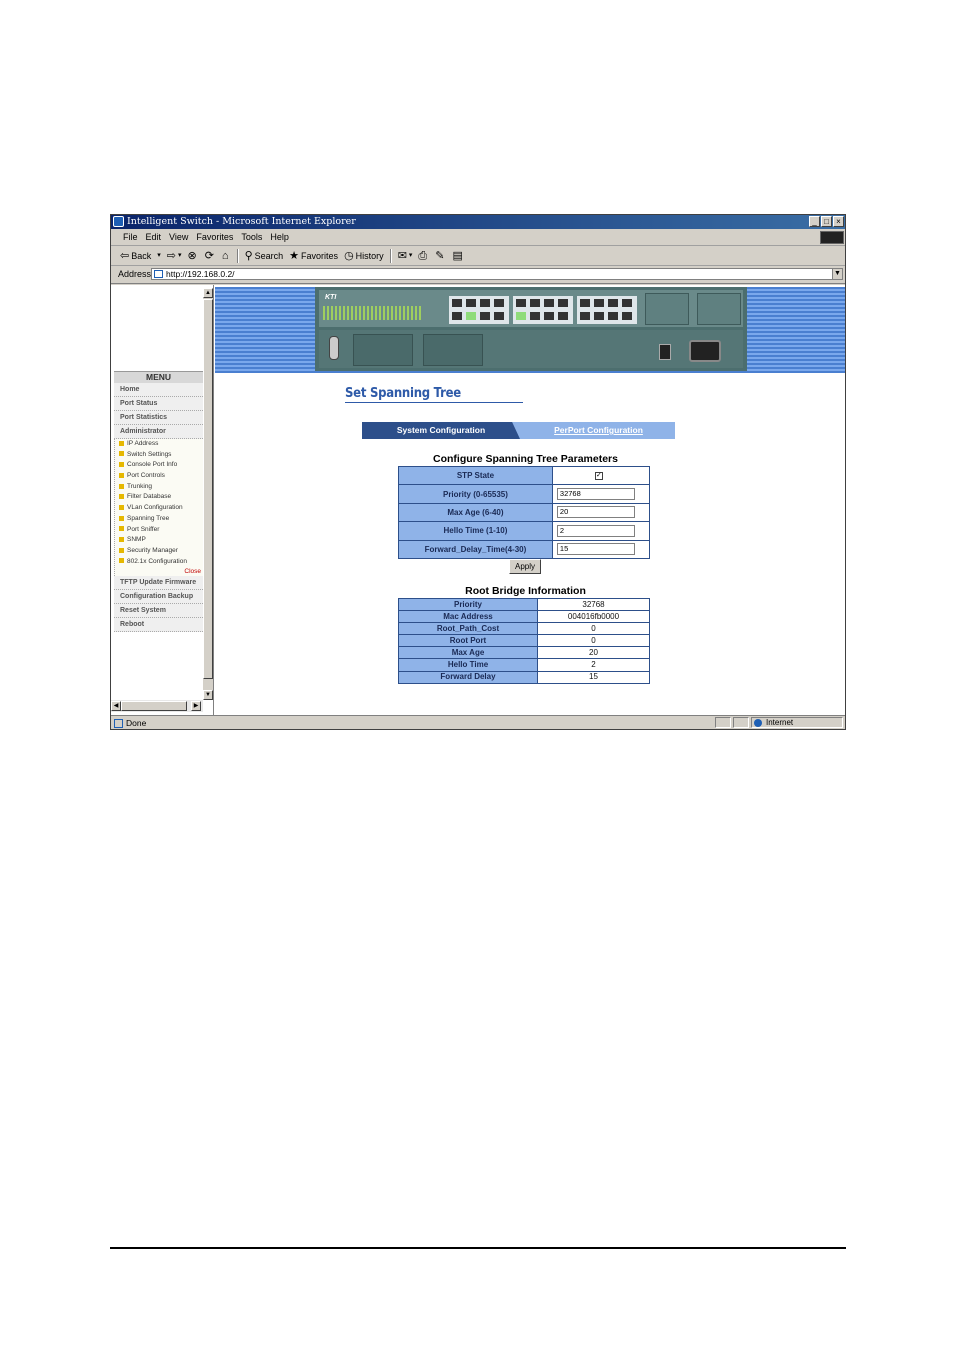 The image size is (954, 1359). What do you see at coordinates (441, 430) in the screenshot?
I see `tab-system-configuration: System Configuration` at bounding box center [441, 430].